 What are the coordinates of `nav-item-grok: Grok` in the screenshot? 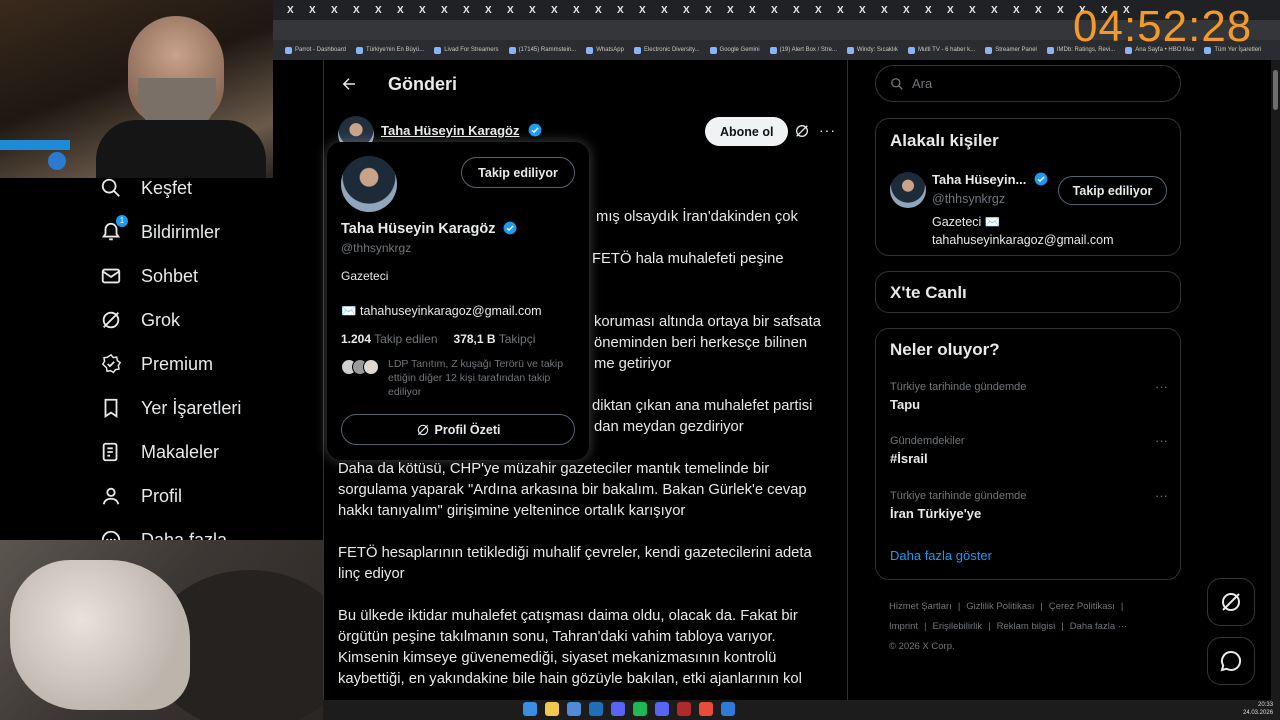 It's located at (170, 320).